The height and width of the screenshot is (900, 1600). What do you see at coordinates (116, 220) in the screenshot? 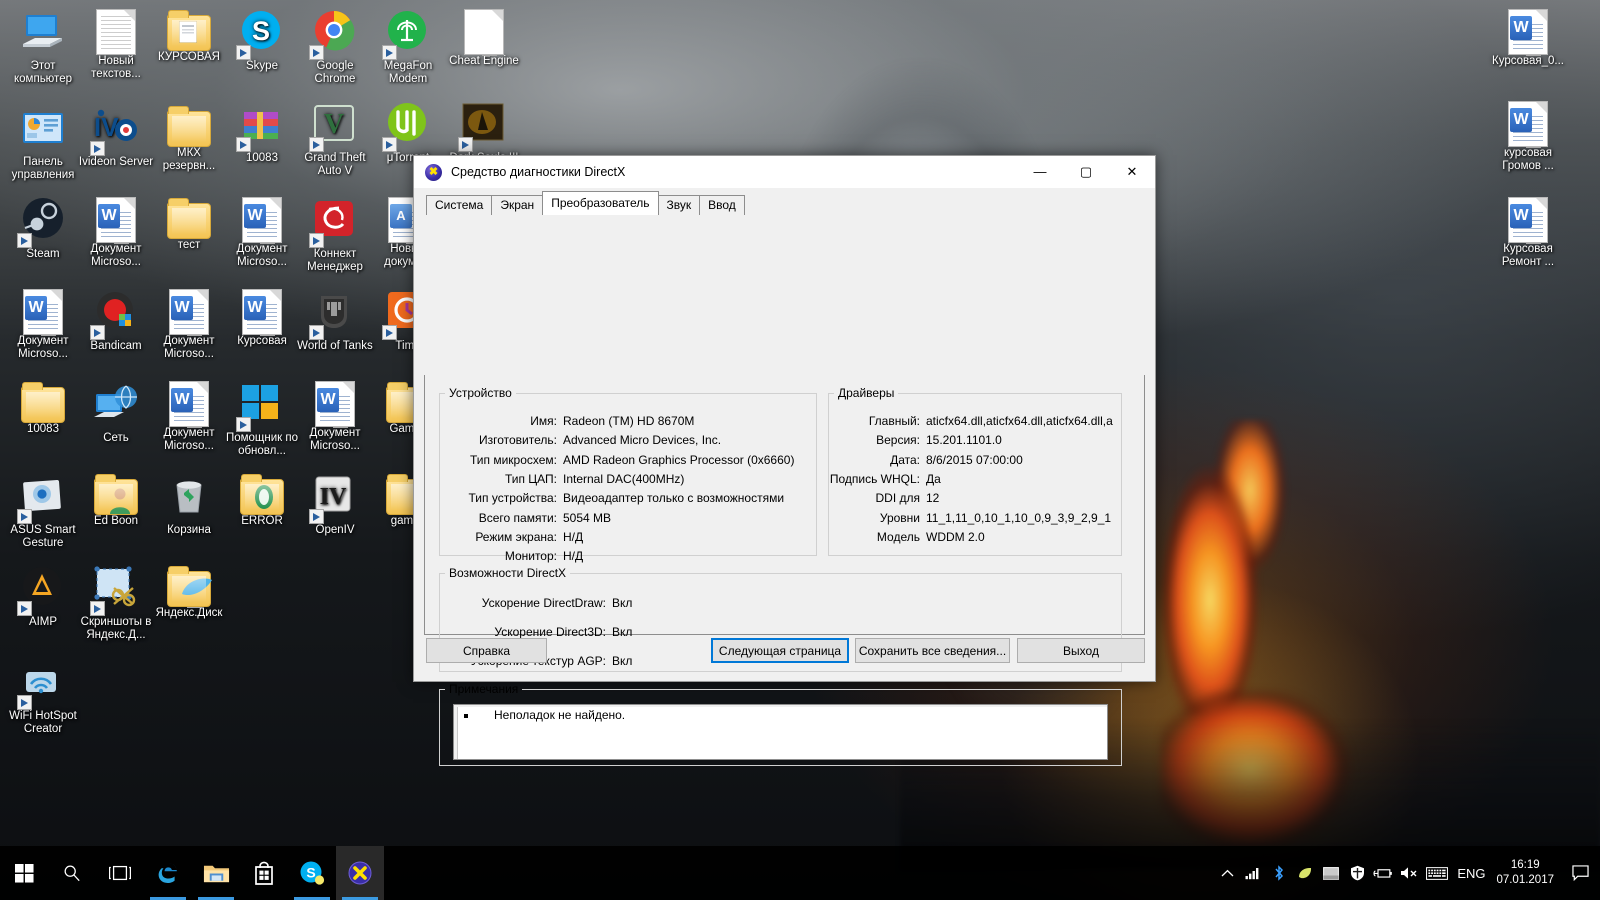
I see `word-document-icon: W` at bounding box center [116, 220].